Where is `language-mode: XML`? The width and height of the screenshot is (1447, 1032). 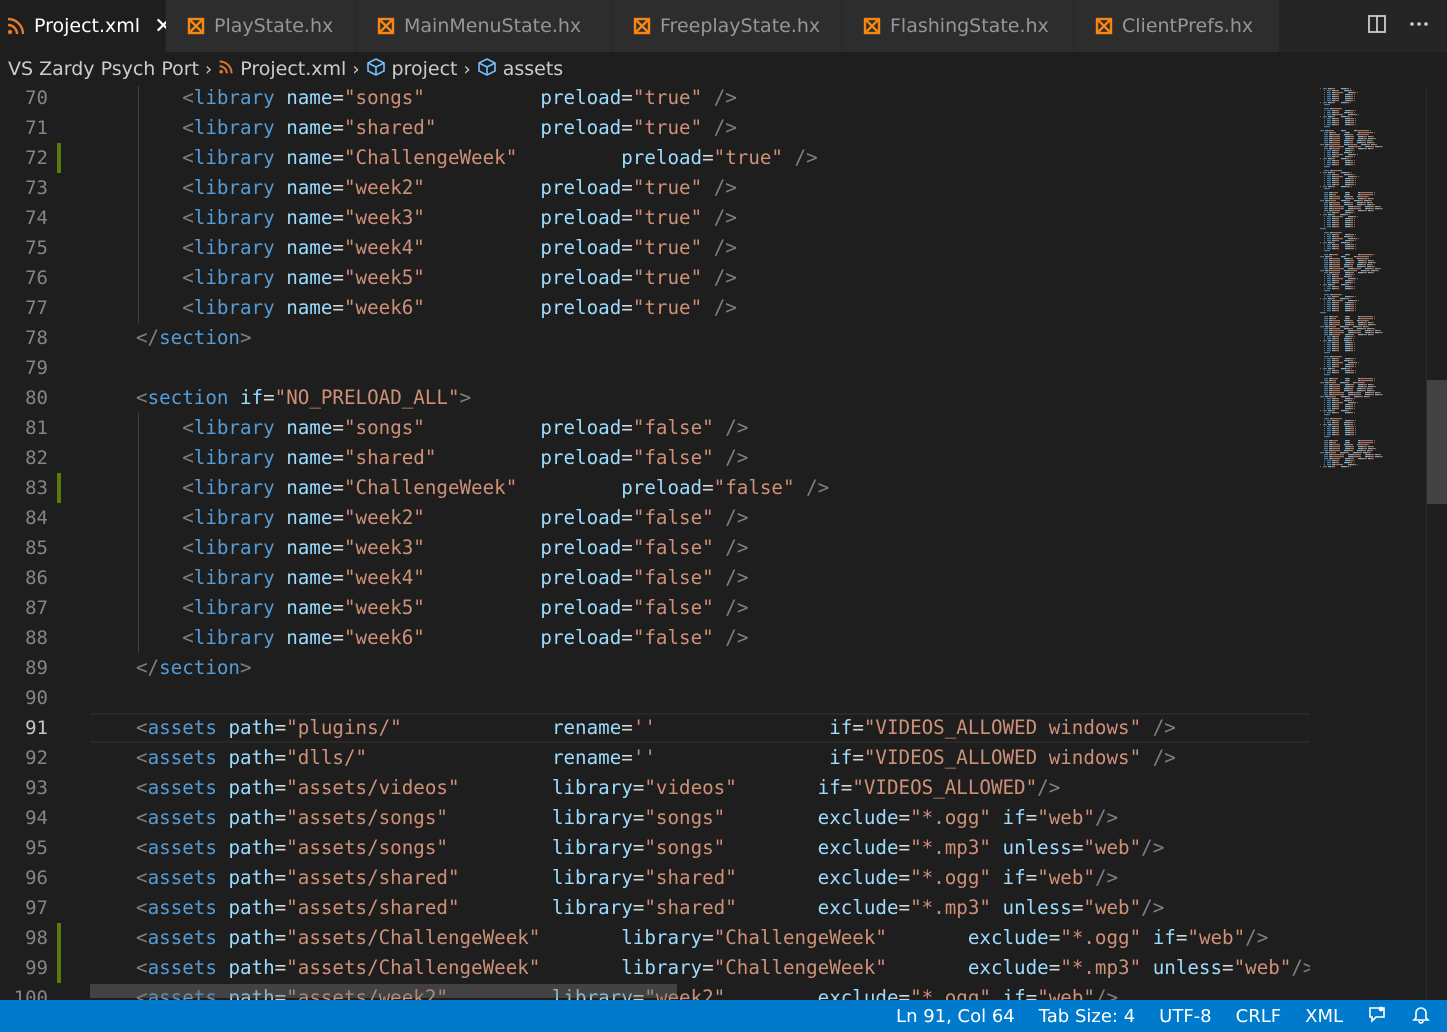 language-mode: XML is located at coordinates (1324, 1016).